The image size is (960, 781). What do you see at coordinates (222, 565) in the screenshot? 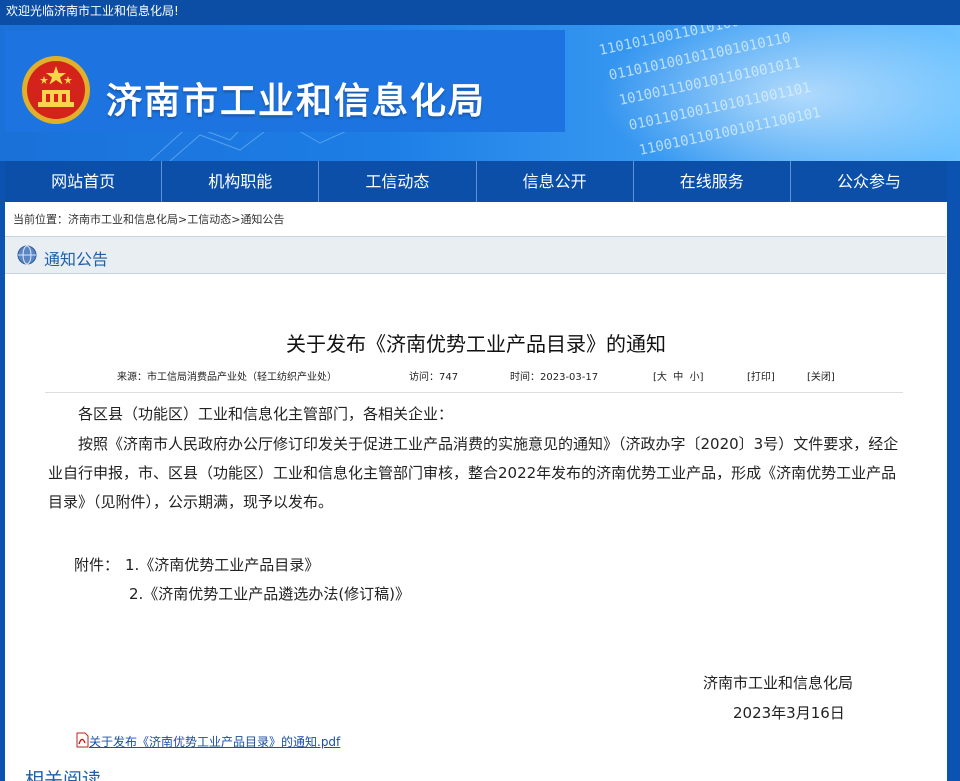
I see `attachment-item: 1.《济南优势工业产品目录》` at bounding box center [222, 565].